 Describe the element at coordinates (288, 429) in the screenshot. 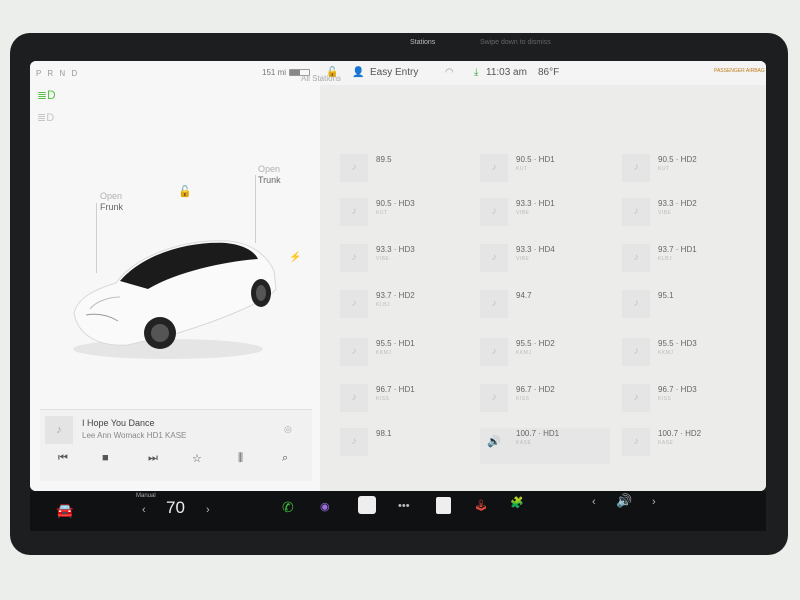

I see `signal-icon: ◎` at that location.